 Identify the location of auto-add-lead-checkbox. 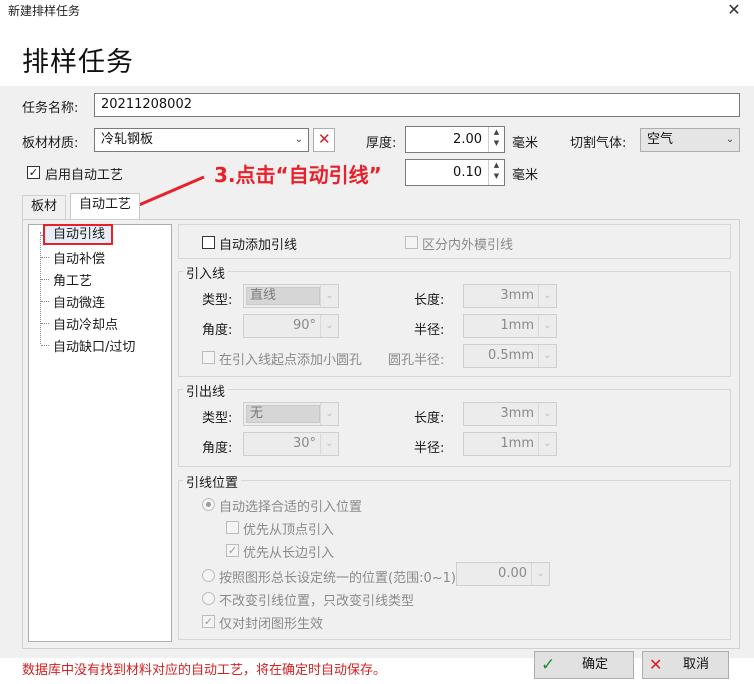
(208, 242).